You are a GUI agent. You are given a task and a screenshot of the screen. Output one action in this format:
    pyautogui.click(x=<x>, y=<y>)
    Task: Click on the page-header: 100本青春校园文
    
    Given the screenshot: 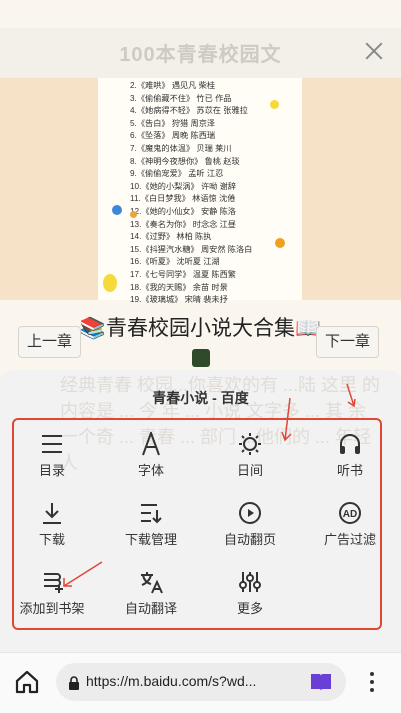 What is the action you would take?
    pyautogui.click(x=200, y=53)
    